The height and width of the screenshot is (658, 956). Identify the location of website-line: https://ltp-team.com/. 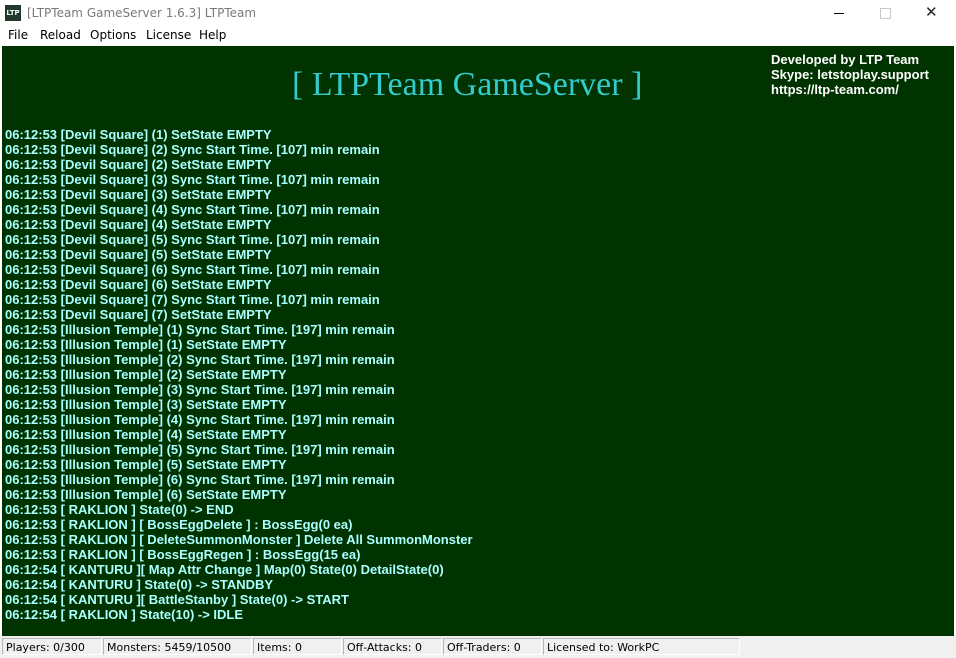
(835, 89).